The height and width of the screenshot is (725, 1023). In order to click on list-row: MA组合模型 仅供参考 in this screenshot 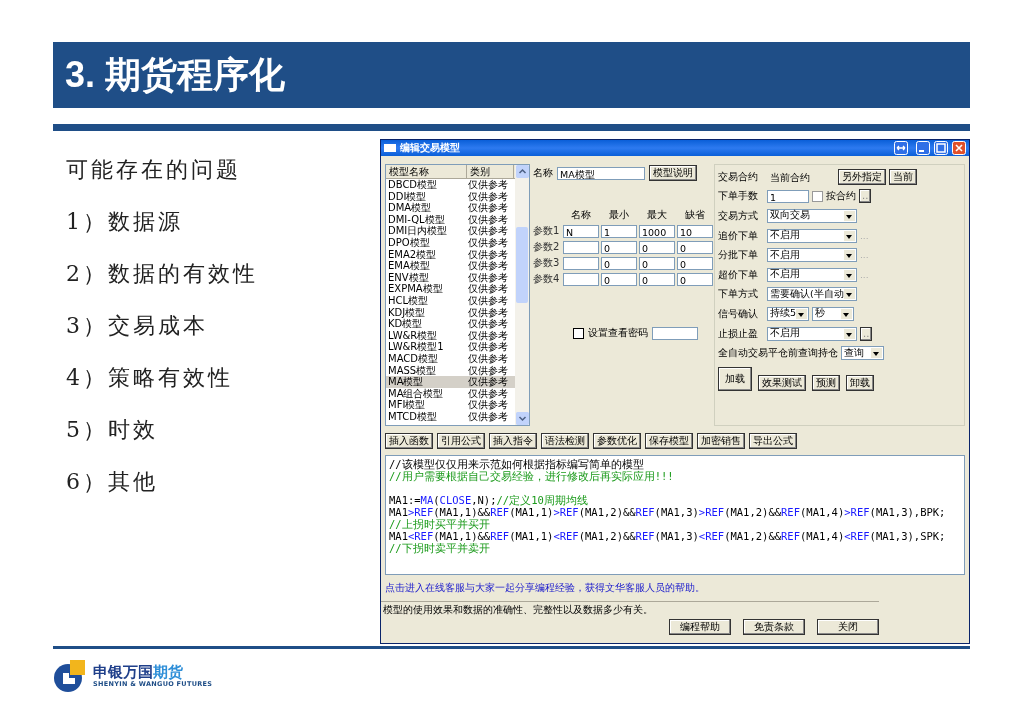, I will do `click(450, 393)`.